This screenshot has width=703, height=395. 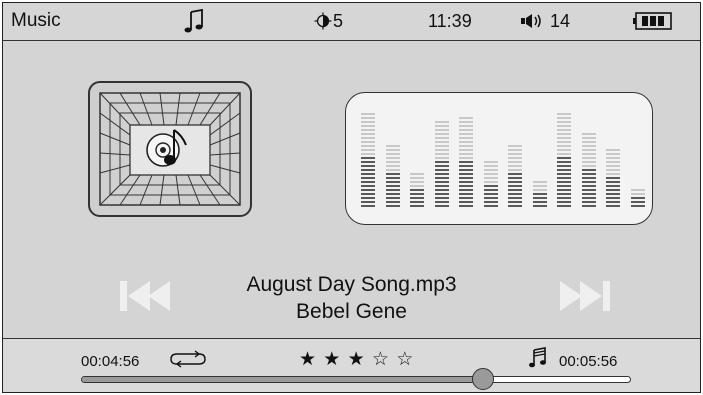 What do you see at coordinates (188, 361) in the screenshot?
I see `repeat-icon` at bounding box center [188, 361].